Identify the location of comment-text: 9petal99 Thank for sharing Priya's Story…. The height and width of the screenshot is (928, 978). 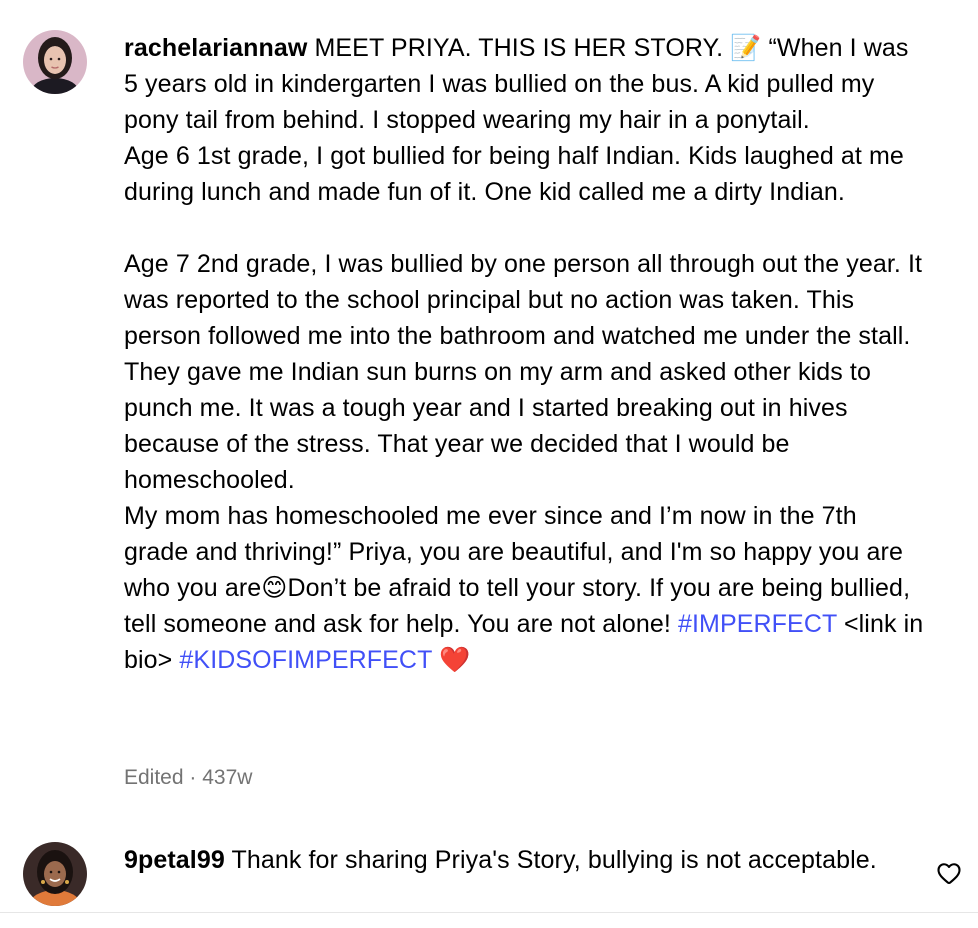
(519, 860).